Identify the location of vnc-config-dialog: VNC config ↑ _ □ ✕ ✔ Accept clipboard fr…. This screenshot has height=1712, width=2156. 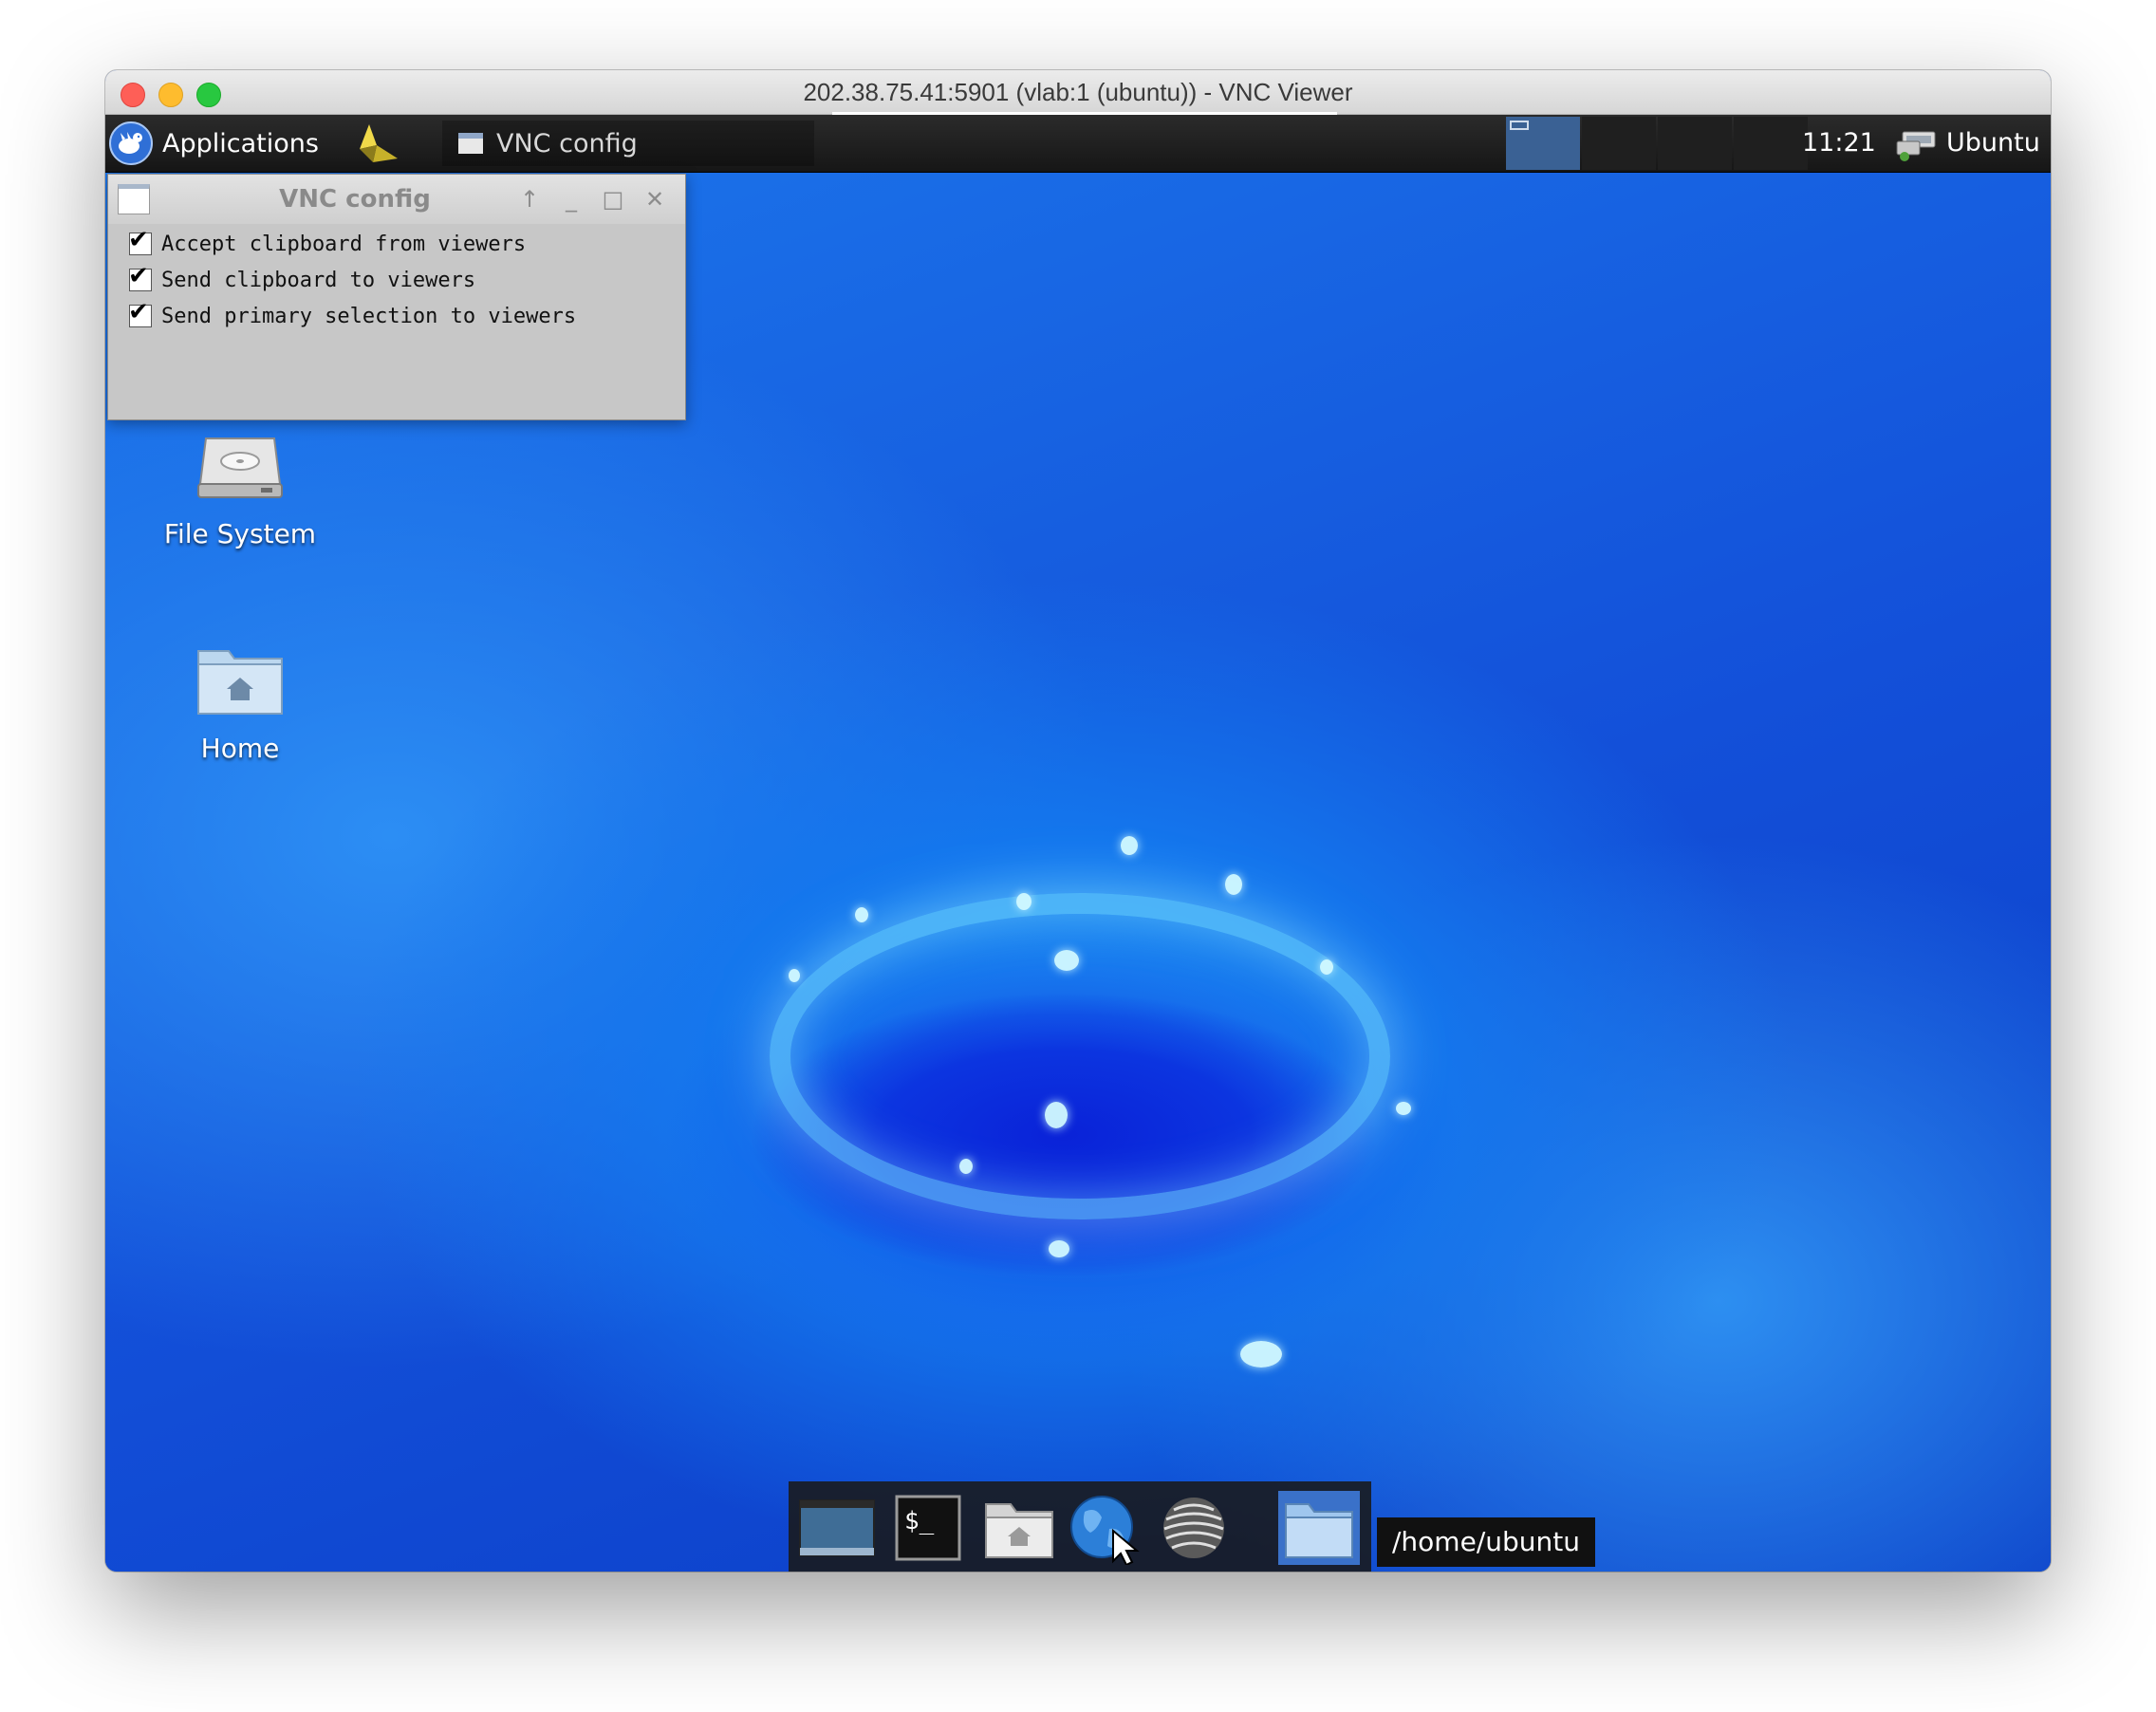
(396, 297).